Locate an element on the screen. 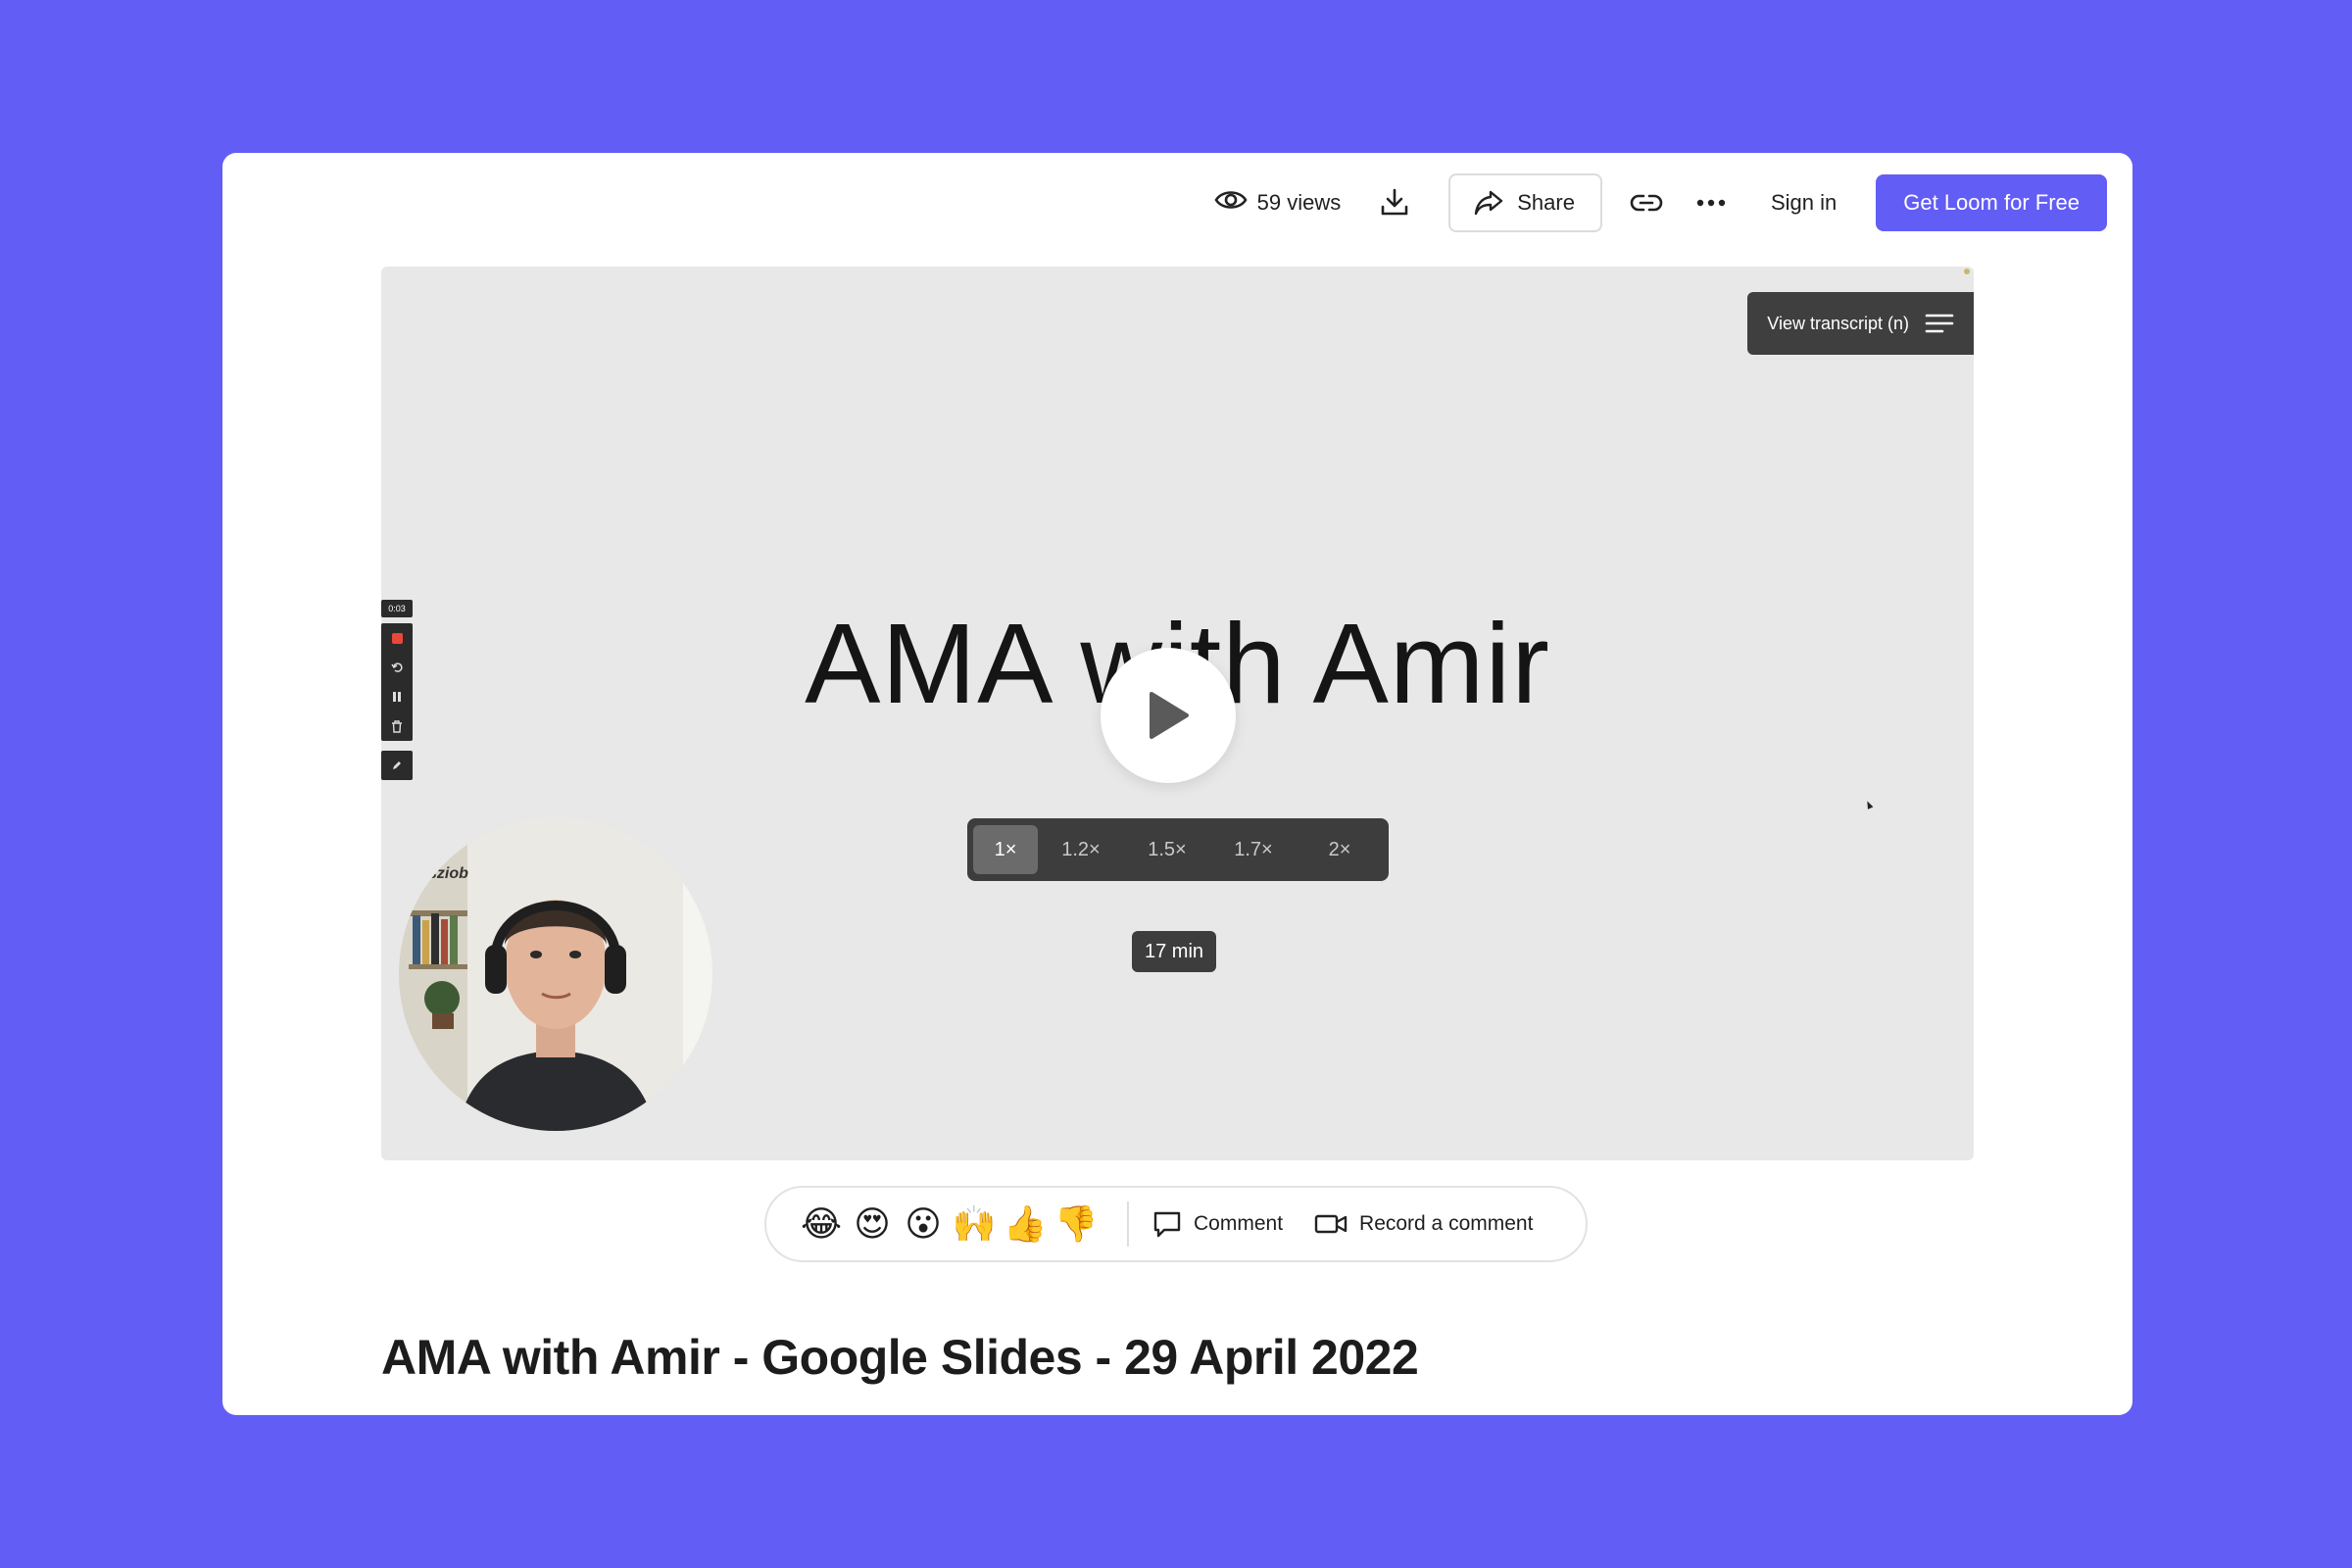  recorder-toolbar: 0:03 is located at coordinates (397, 690).